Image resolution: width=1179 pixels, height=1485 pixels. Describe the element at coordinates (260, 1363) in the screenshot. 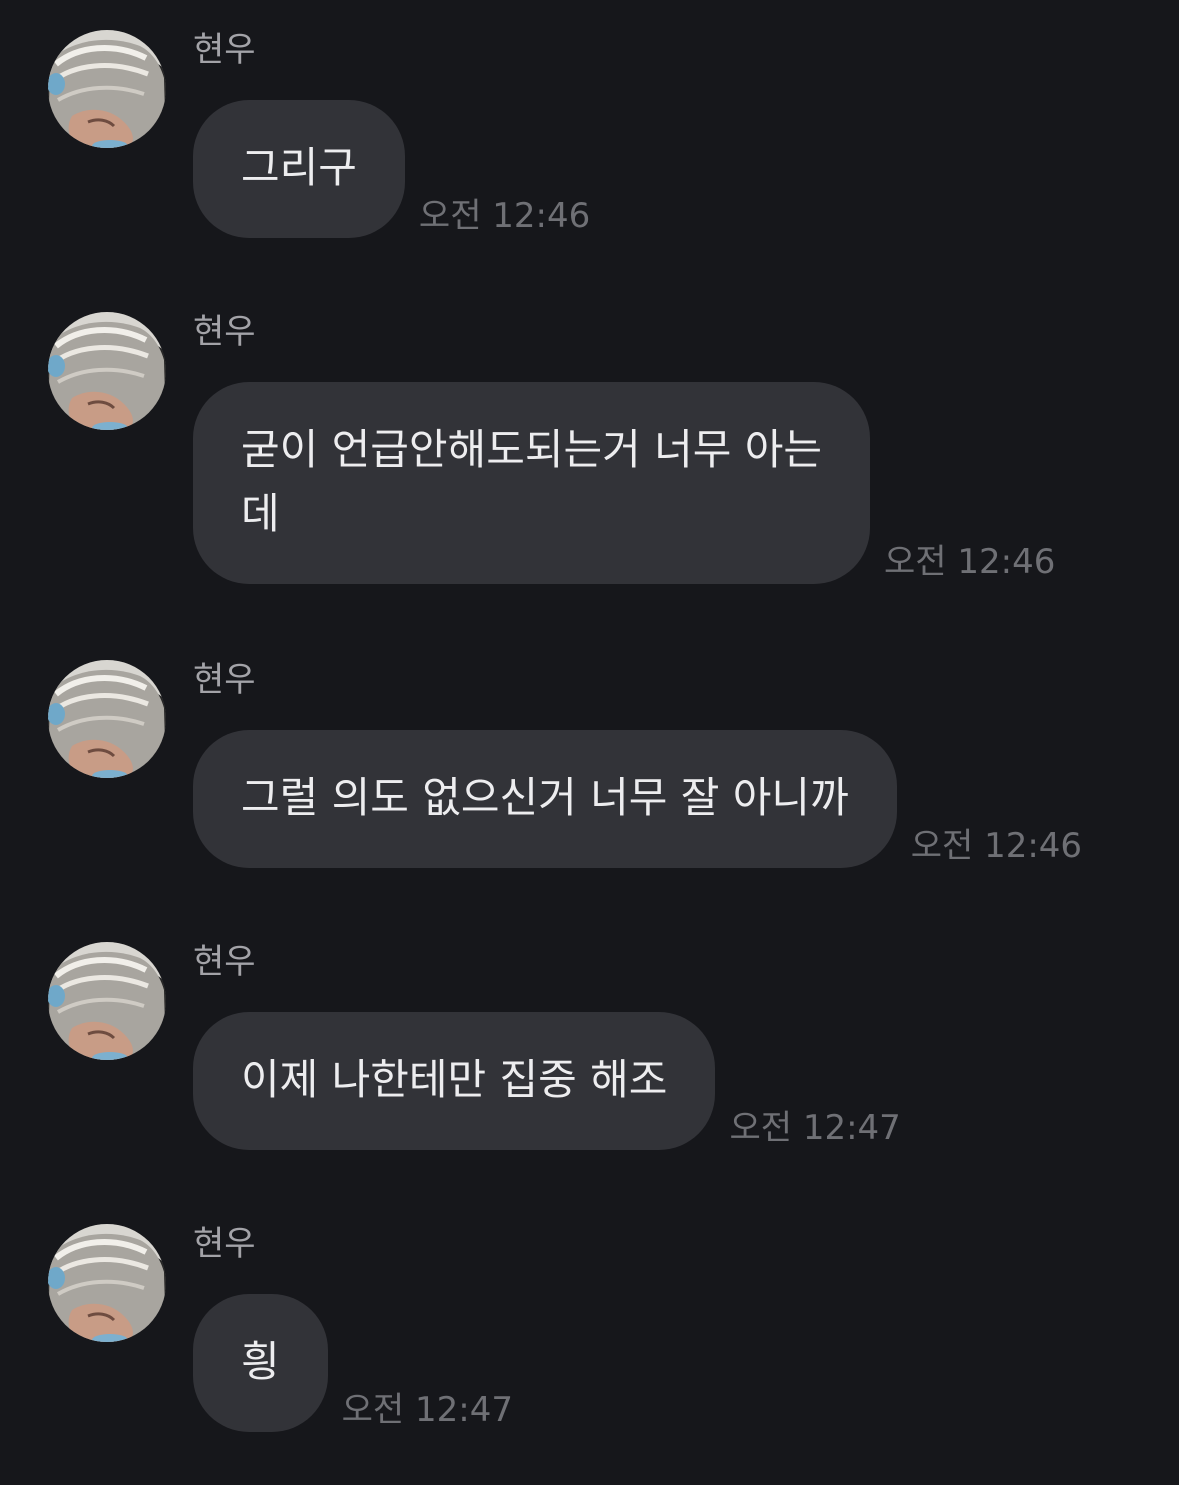

I see `message-bubble: 힁` at that location.